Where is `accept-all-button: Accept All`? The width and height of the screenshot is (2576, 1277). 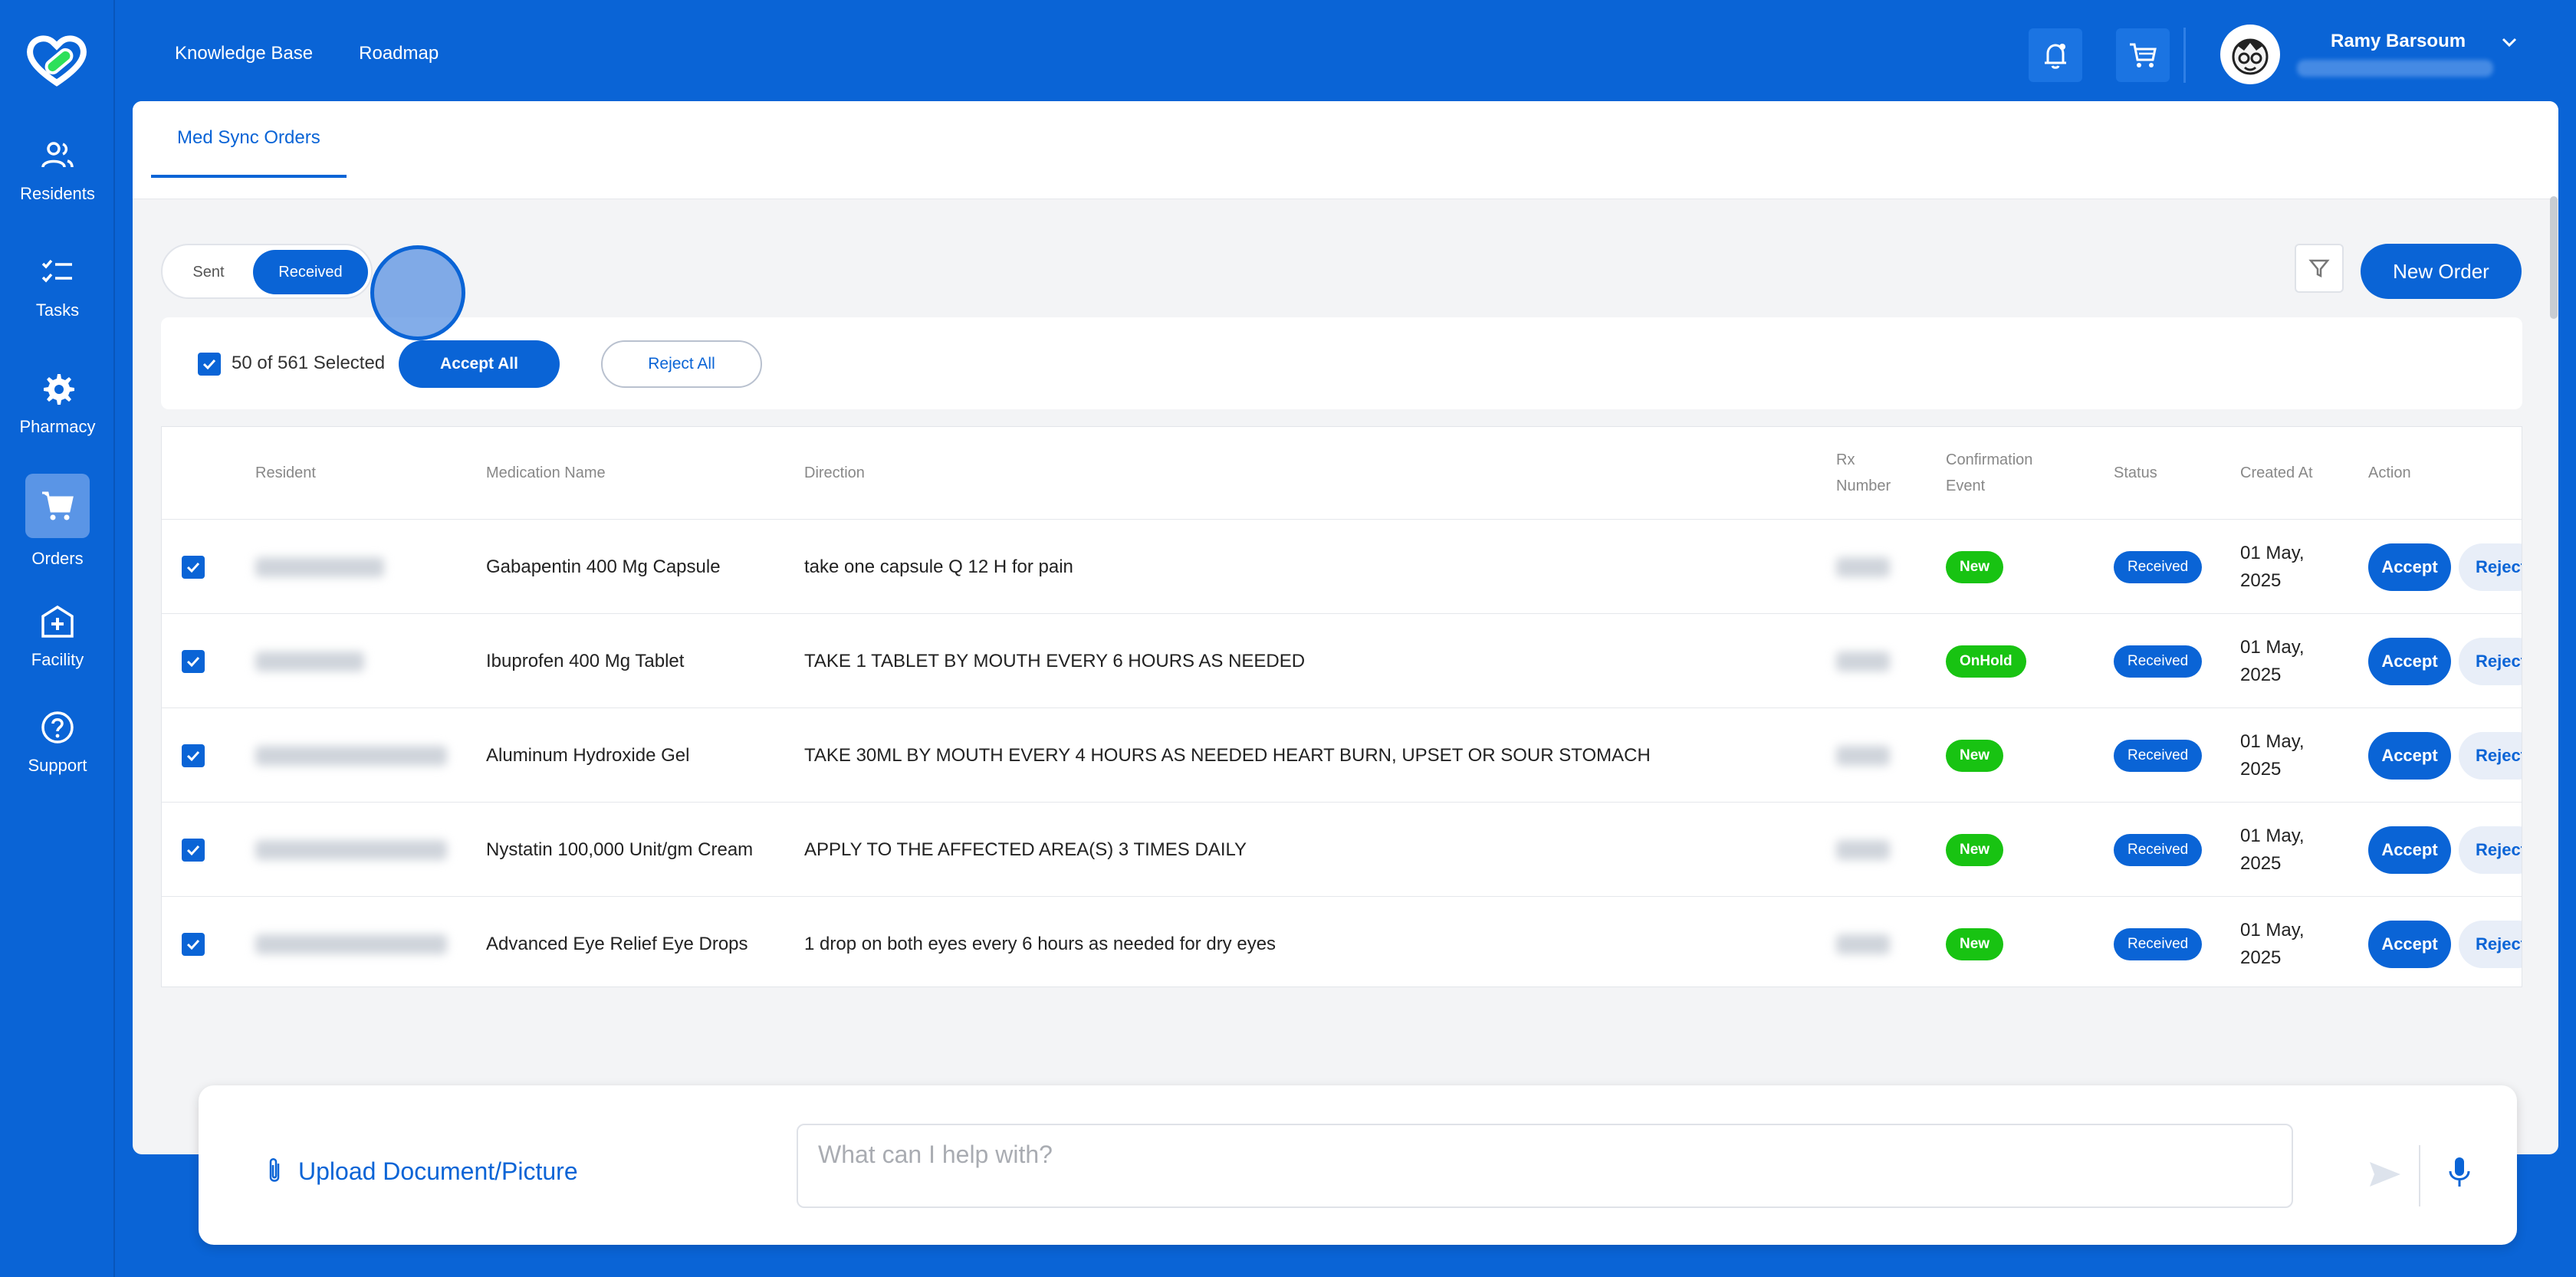 accept-all-button: Accept All is located at coordinates (479, 364).